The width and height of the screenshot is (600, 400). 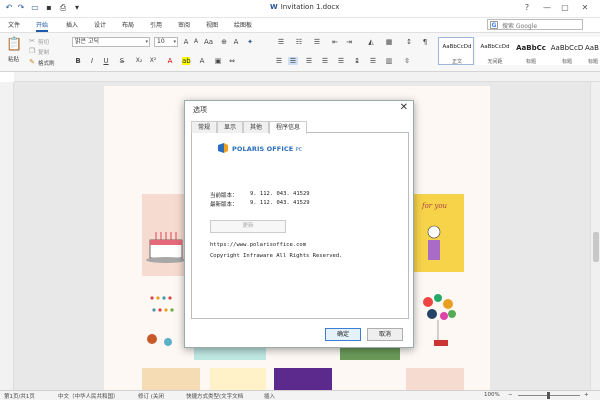 I want to click on align-center-icon: ☰, so click(x=293, y=61).